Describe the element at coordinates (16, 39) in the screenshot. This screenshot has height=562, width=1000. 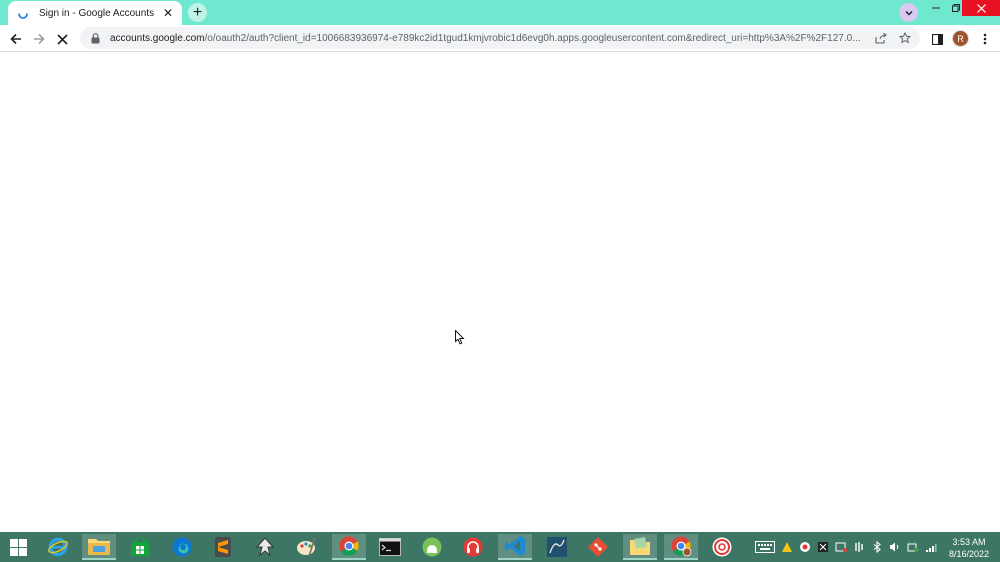
I see `back-arrow-icon` at that location.